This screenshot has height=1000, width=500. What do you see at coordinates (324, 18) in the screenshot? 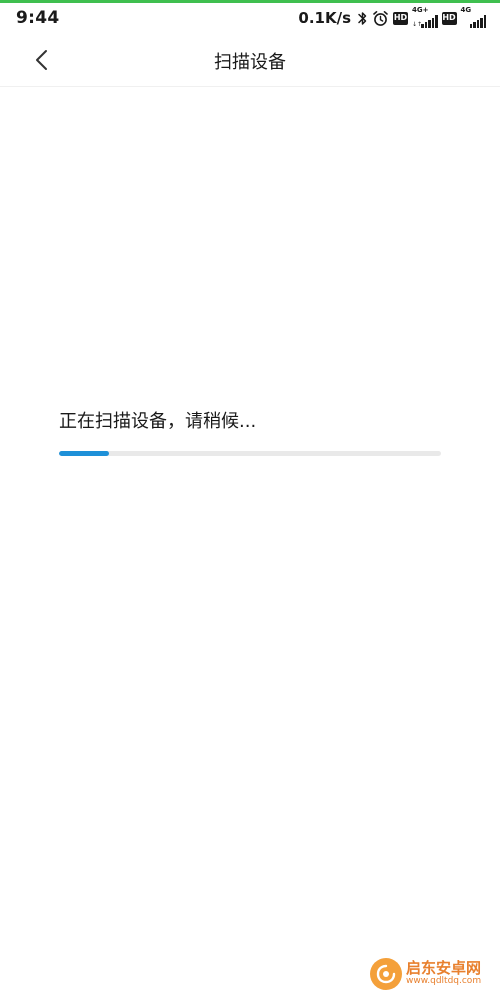
I see `network-speed: 0.1K/s` at bounding box center [324, 18].